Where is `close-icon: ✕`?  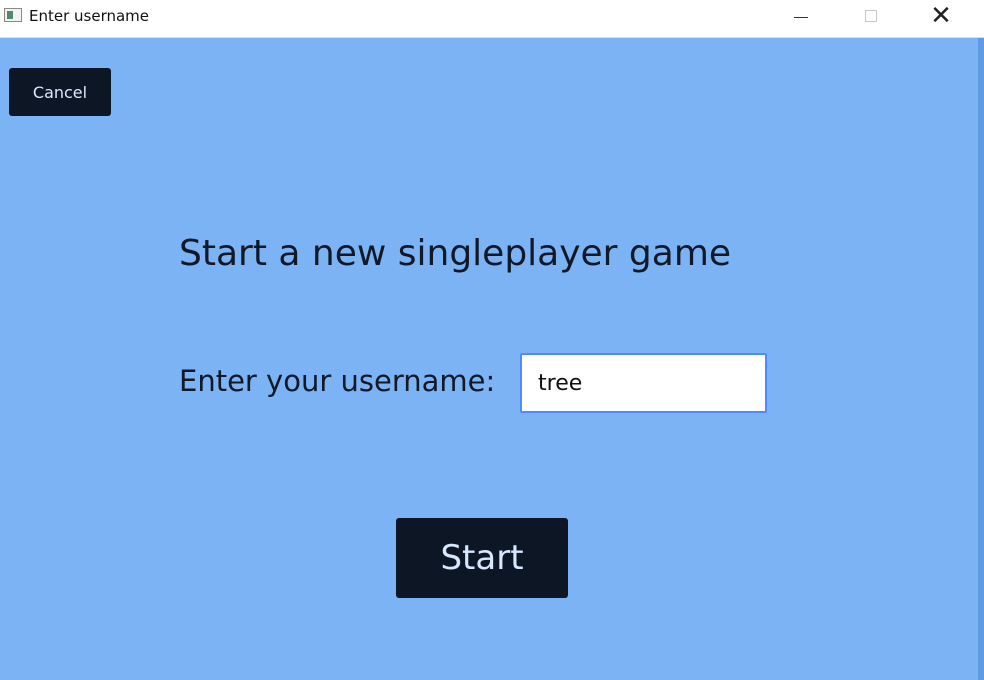
close-icon: ✕ is located at coordinates (941, 16).